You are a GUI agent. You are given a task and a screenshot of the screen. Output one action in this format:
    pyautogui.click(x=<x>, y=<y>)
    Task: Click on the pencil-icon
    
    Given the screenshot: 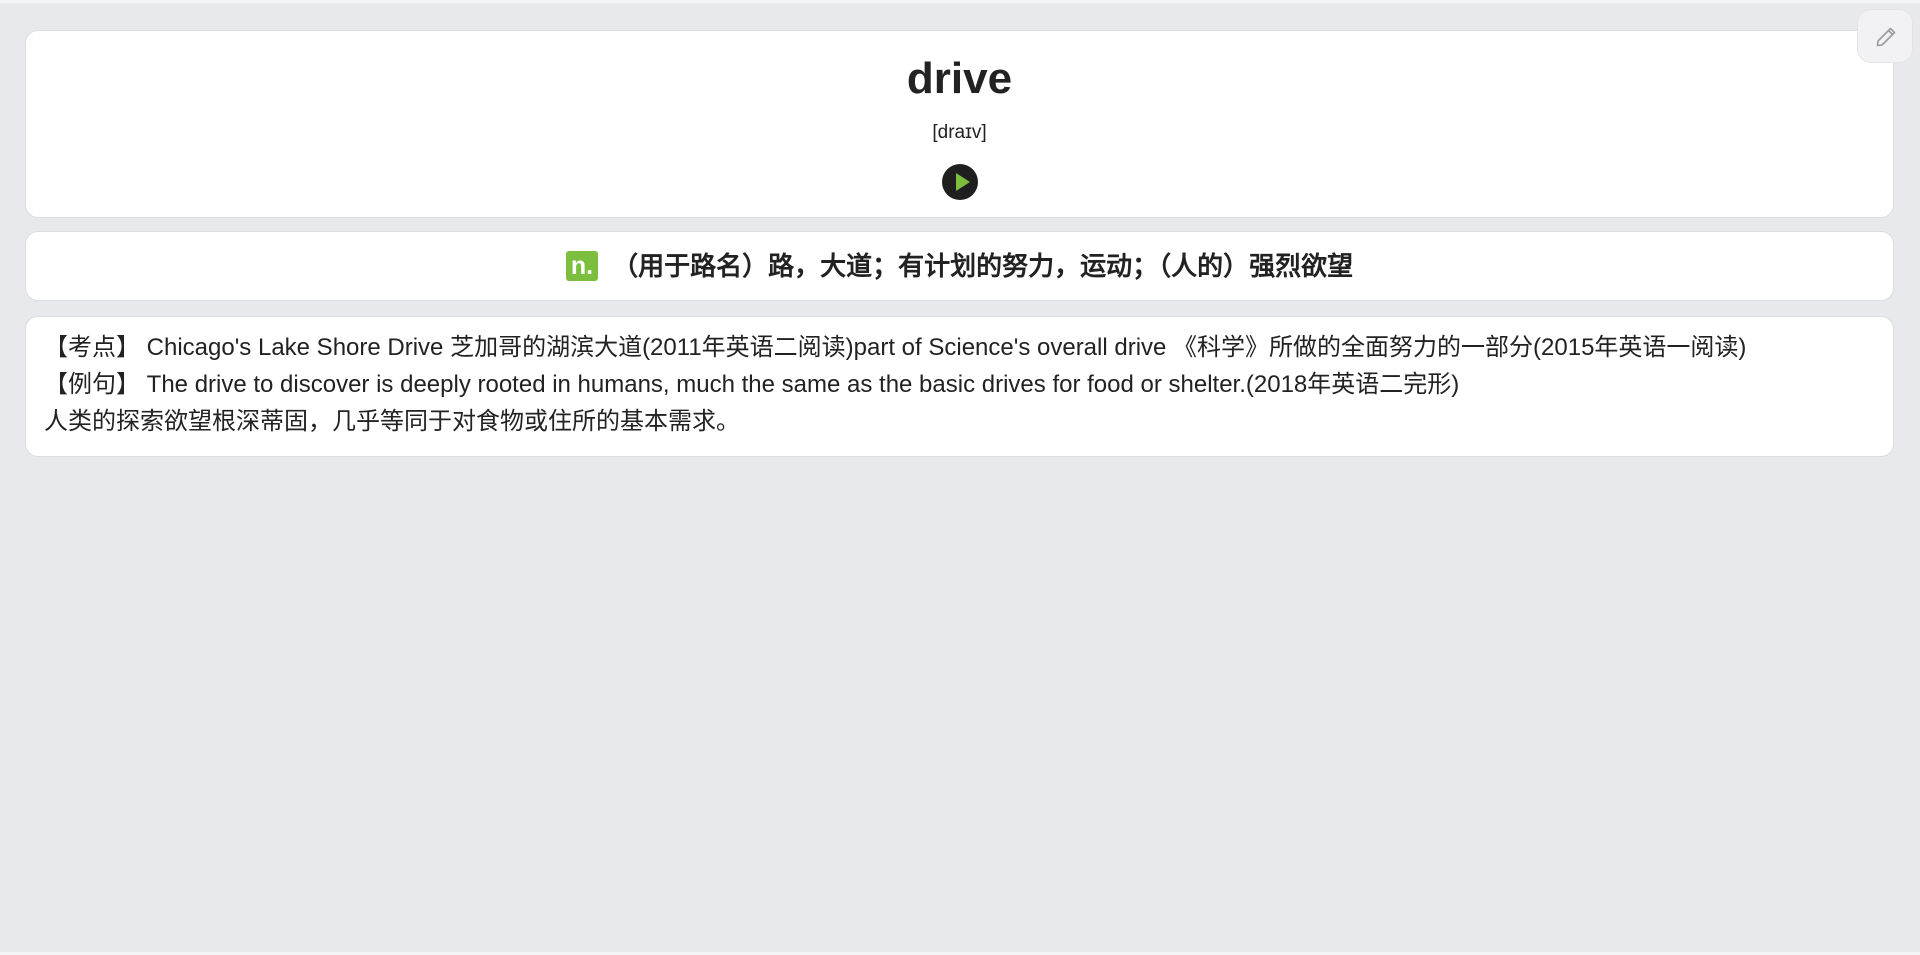 What is the action you would take?
    pyautogui.click(x=1886, y=37)
    